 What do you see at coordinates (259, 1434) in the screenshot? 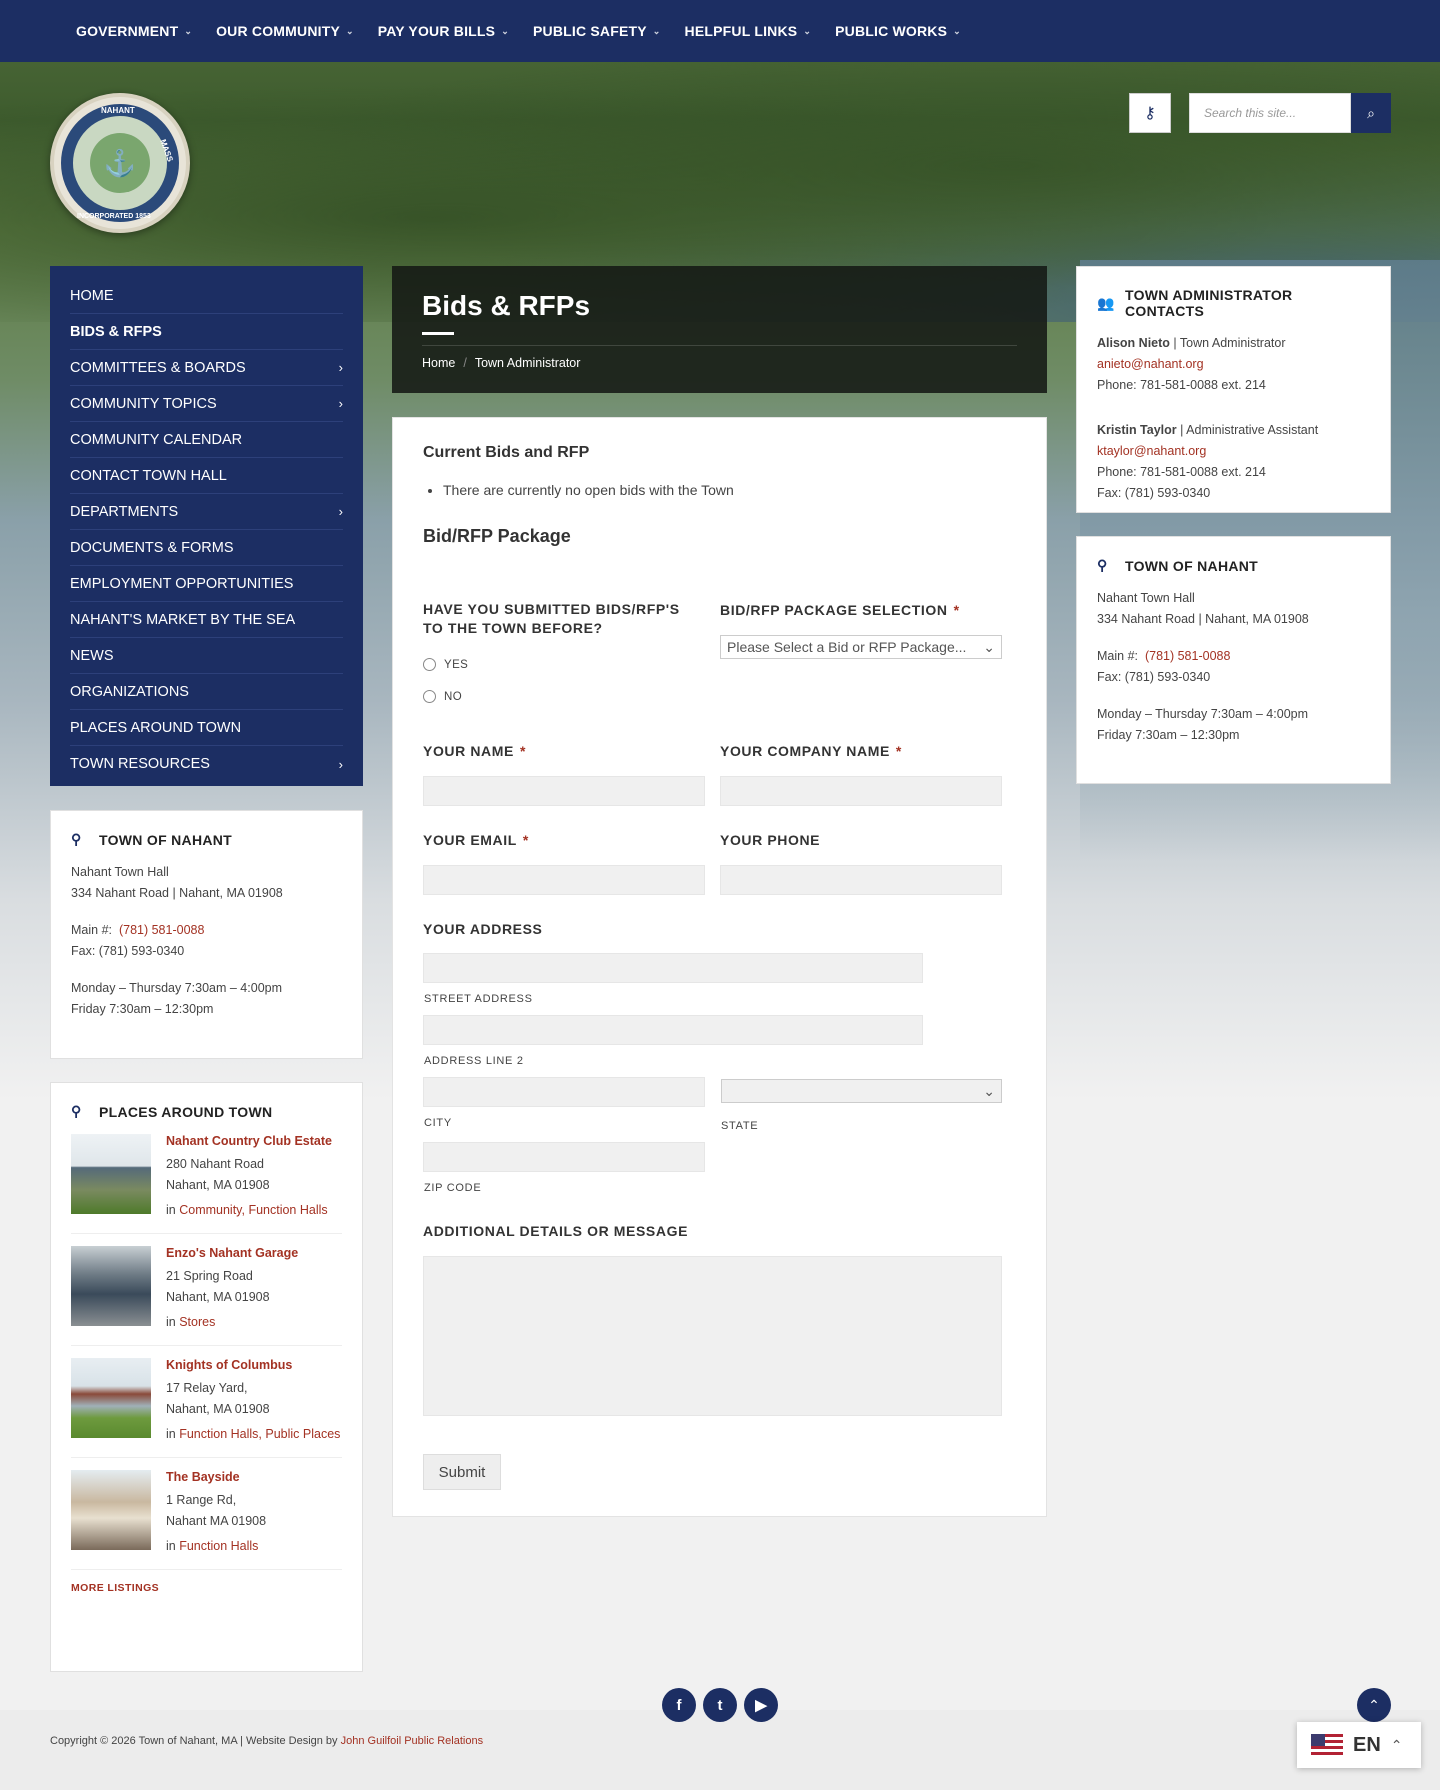
I see `category-link: Function Halls, Public Places` at bounding box center [259, 1434].